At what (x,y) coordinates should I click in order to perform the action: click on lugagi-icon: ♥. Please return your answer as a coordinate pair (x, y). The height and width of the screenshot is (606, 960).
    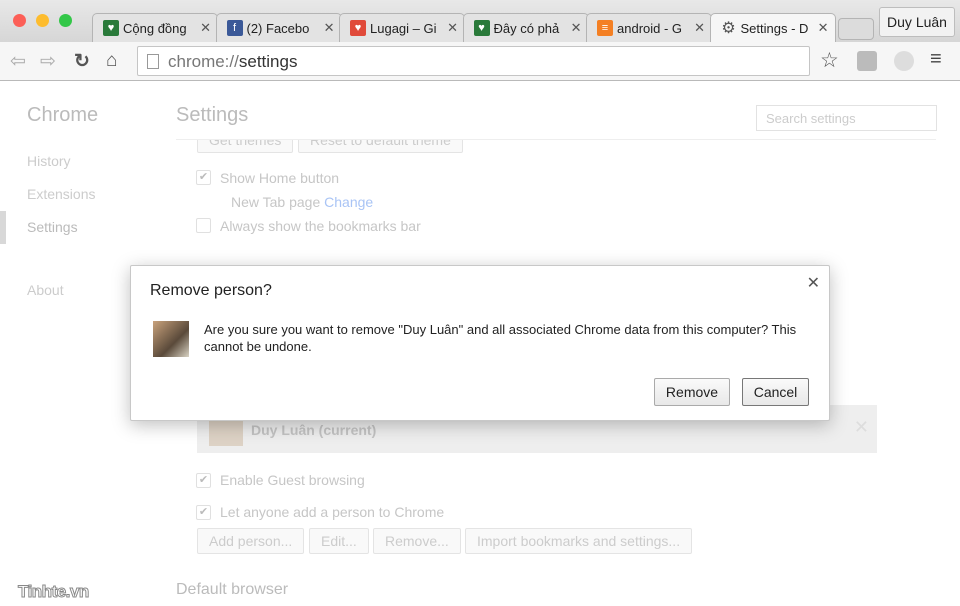
    Looking at the image, I should click on (358, 28).